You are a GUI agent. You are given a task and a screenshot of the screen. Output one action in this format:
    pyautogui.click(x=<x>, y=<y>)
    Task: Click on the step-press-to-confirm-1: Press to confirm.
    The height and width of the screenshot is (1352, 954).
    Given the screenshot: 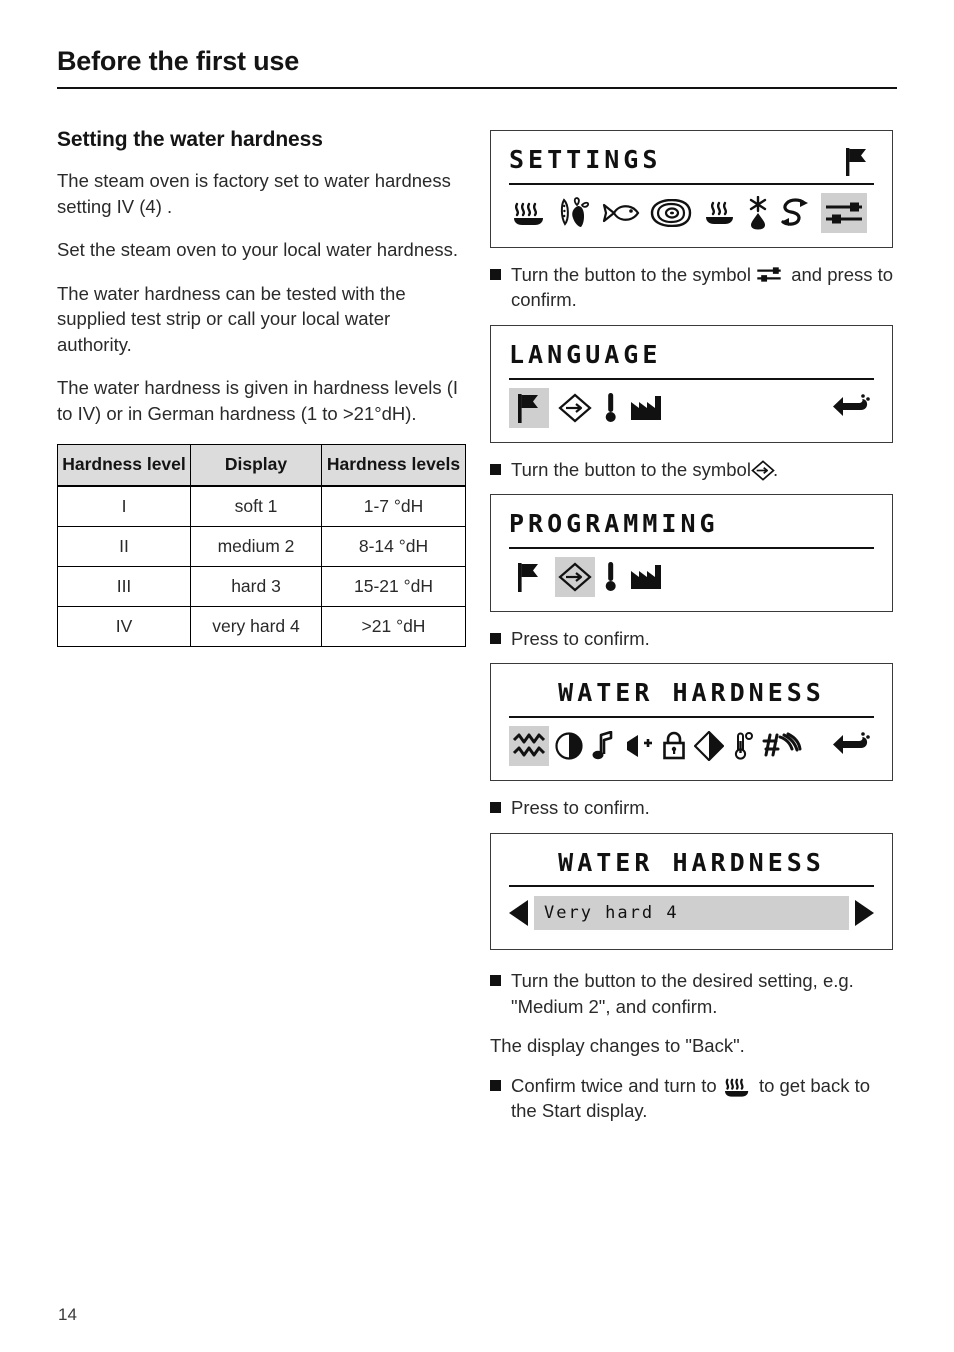 What is the action you would take?
    pyautogui.click(x=693, y=639)
    